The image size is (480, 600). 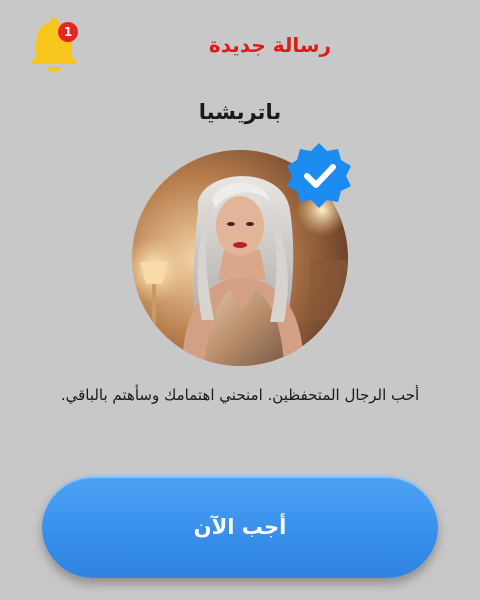 What do you see at coordinates (319, 175) in the screenshot?
I see `verified-check-icon` at bounding box center [319, 175].